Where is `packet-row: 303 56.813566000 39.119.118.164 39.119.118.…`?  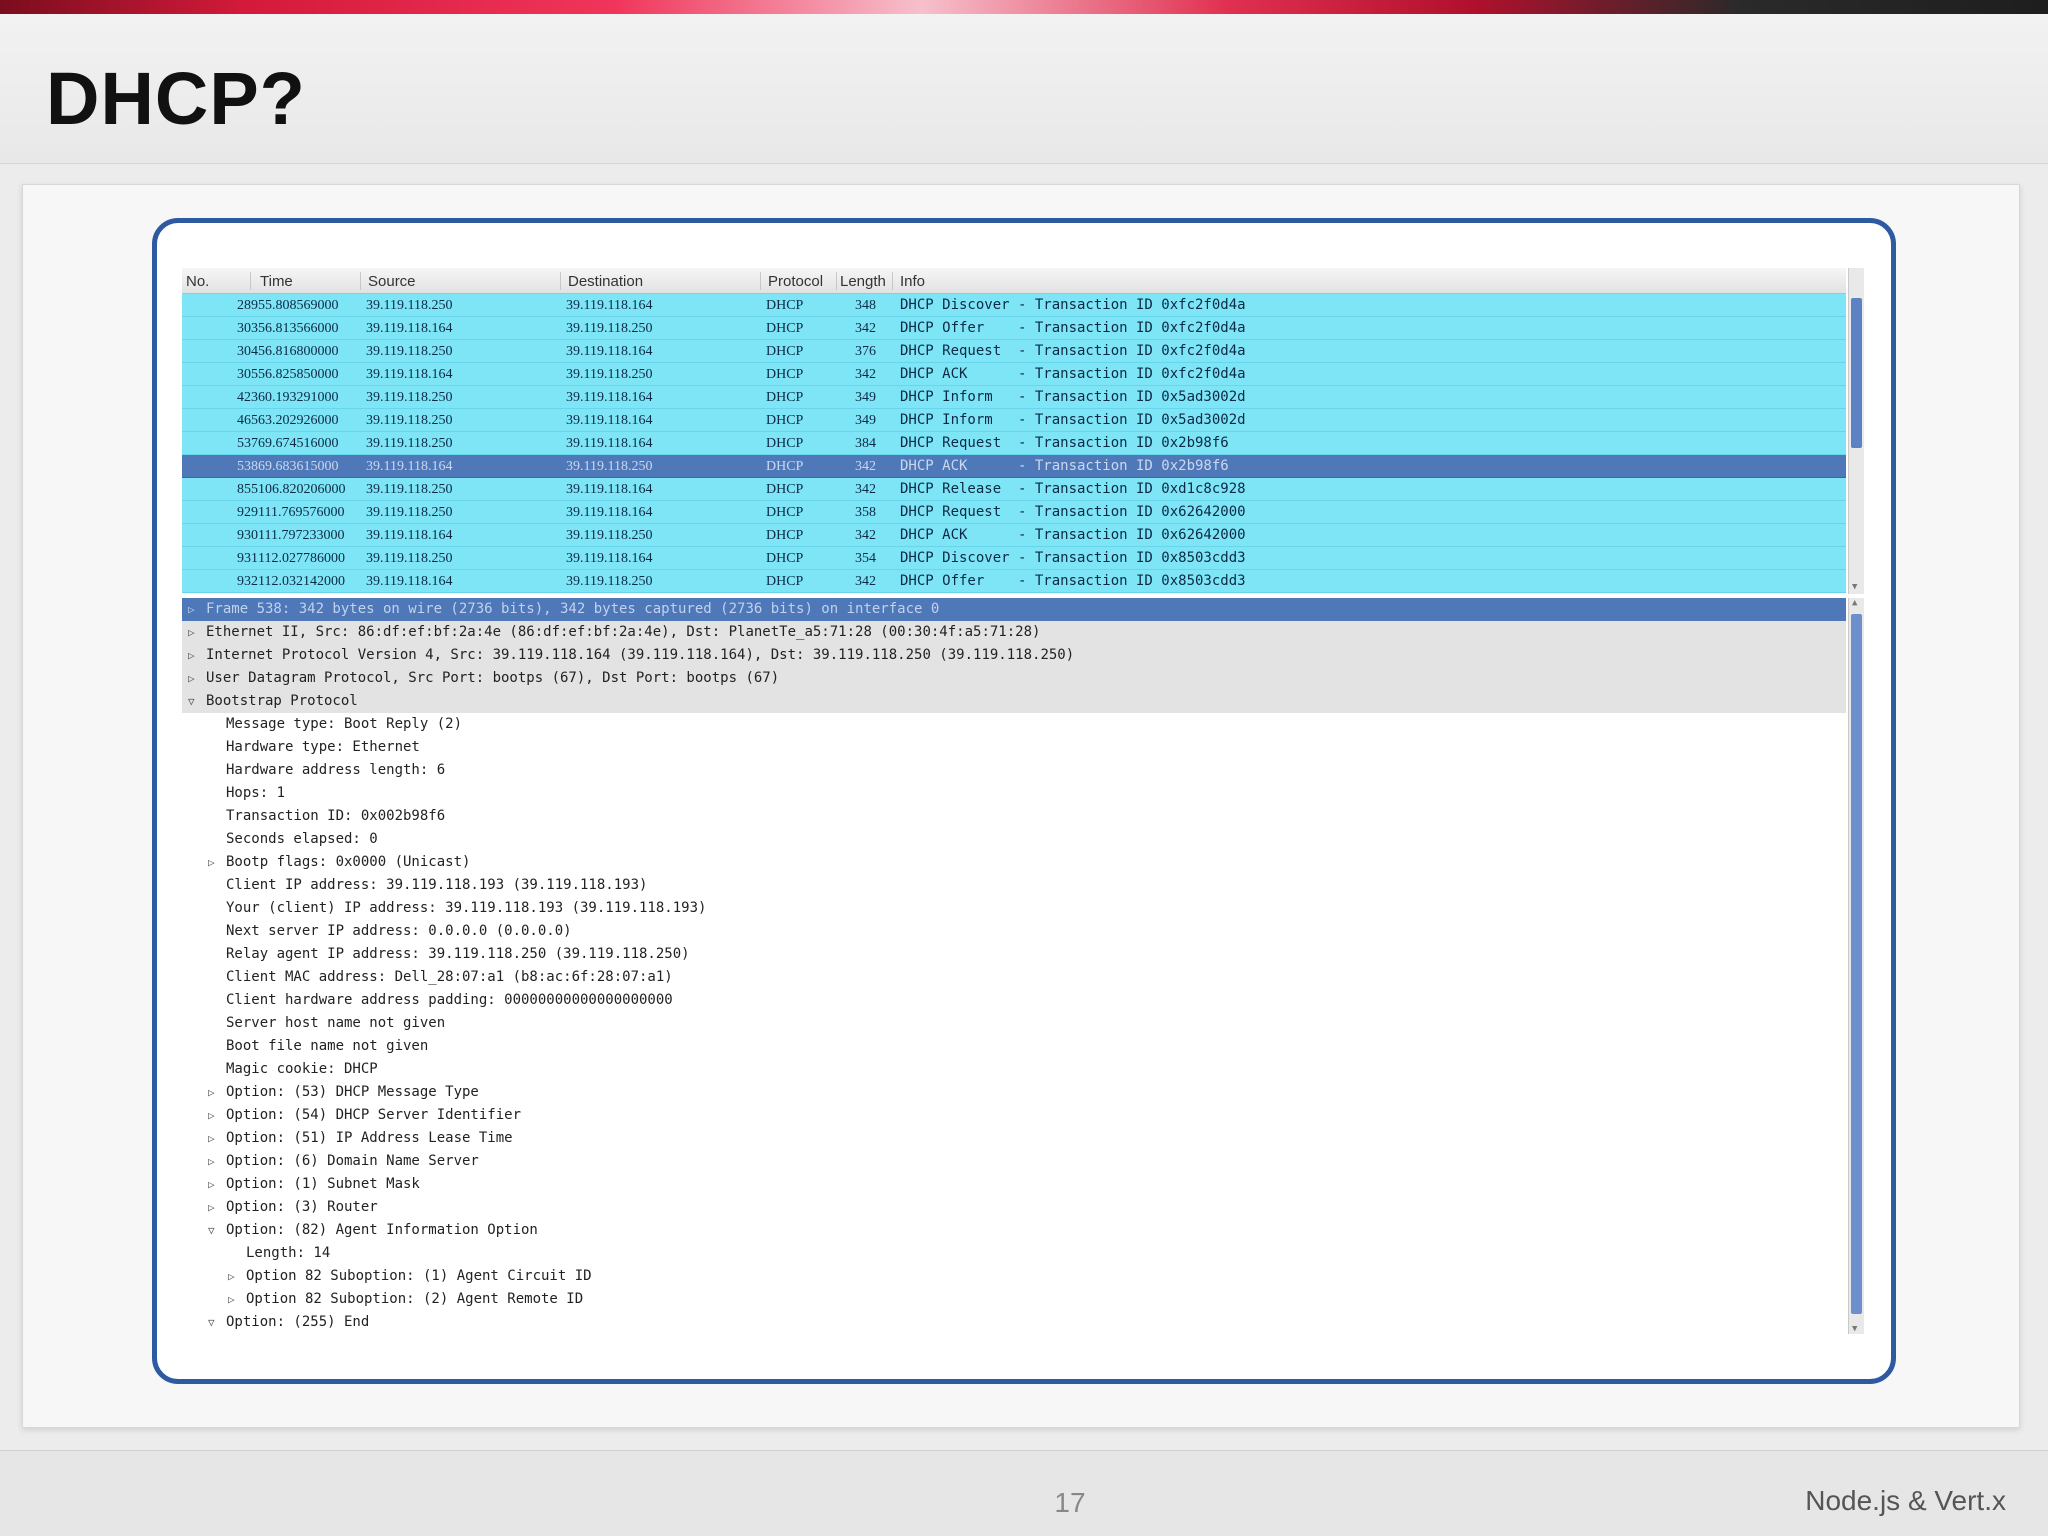
packet-row: 303 56.813566000 39.119.118.164 39.119.118.… is located at coordinates (1014, 328).